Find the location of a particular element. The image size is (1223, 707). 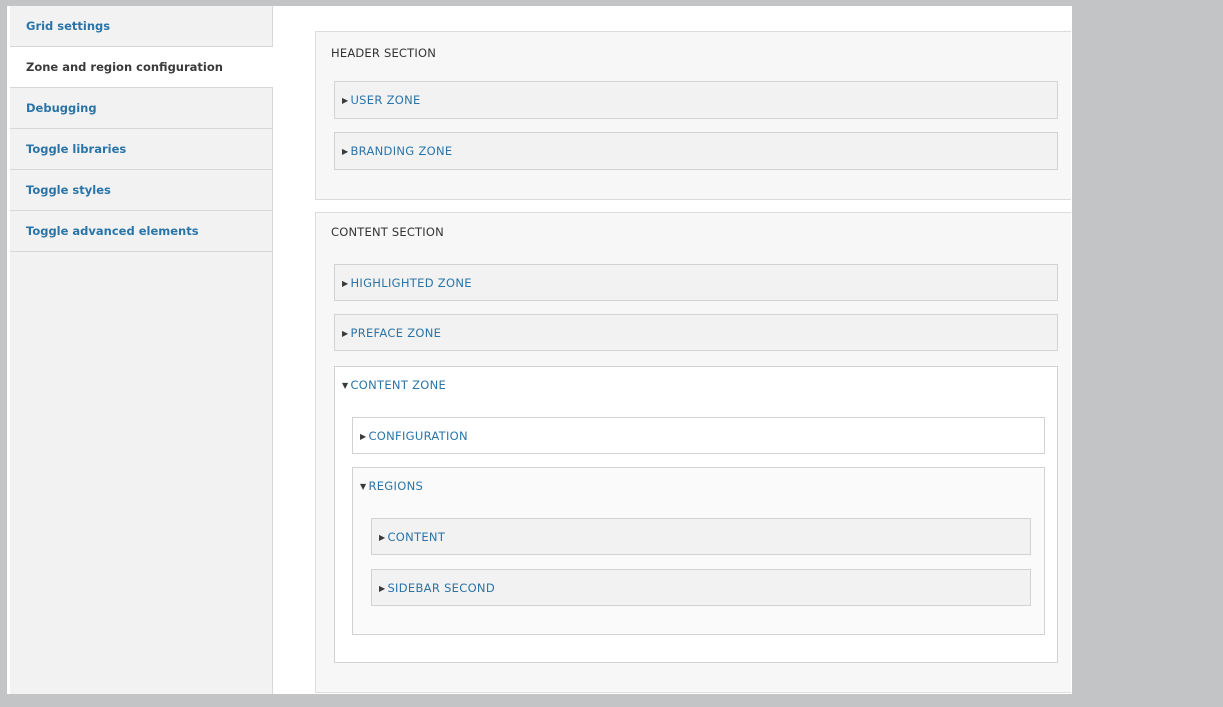

tab-zone-region-configuration: Zone and region configuration is located at coordinates (141, 67).